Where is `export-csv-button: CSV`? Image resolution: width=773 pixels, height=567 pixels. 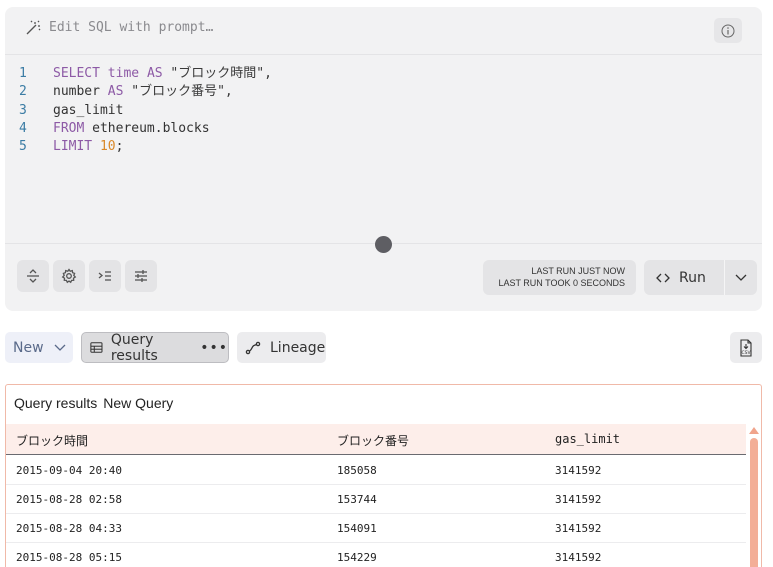
export-csv-button: CSV is located at coordinates (746, 347).